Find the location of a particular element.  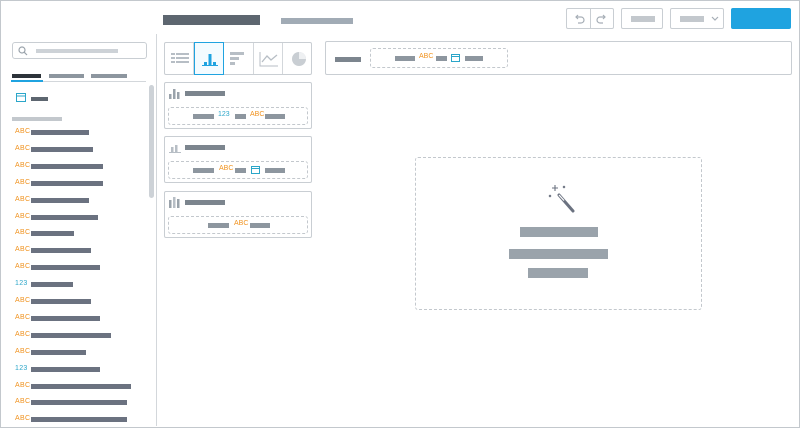

secondary-button is located at coordinates (642, 18).